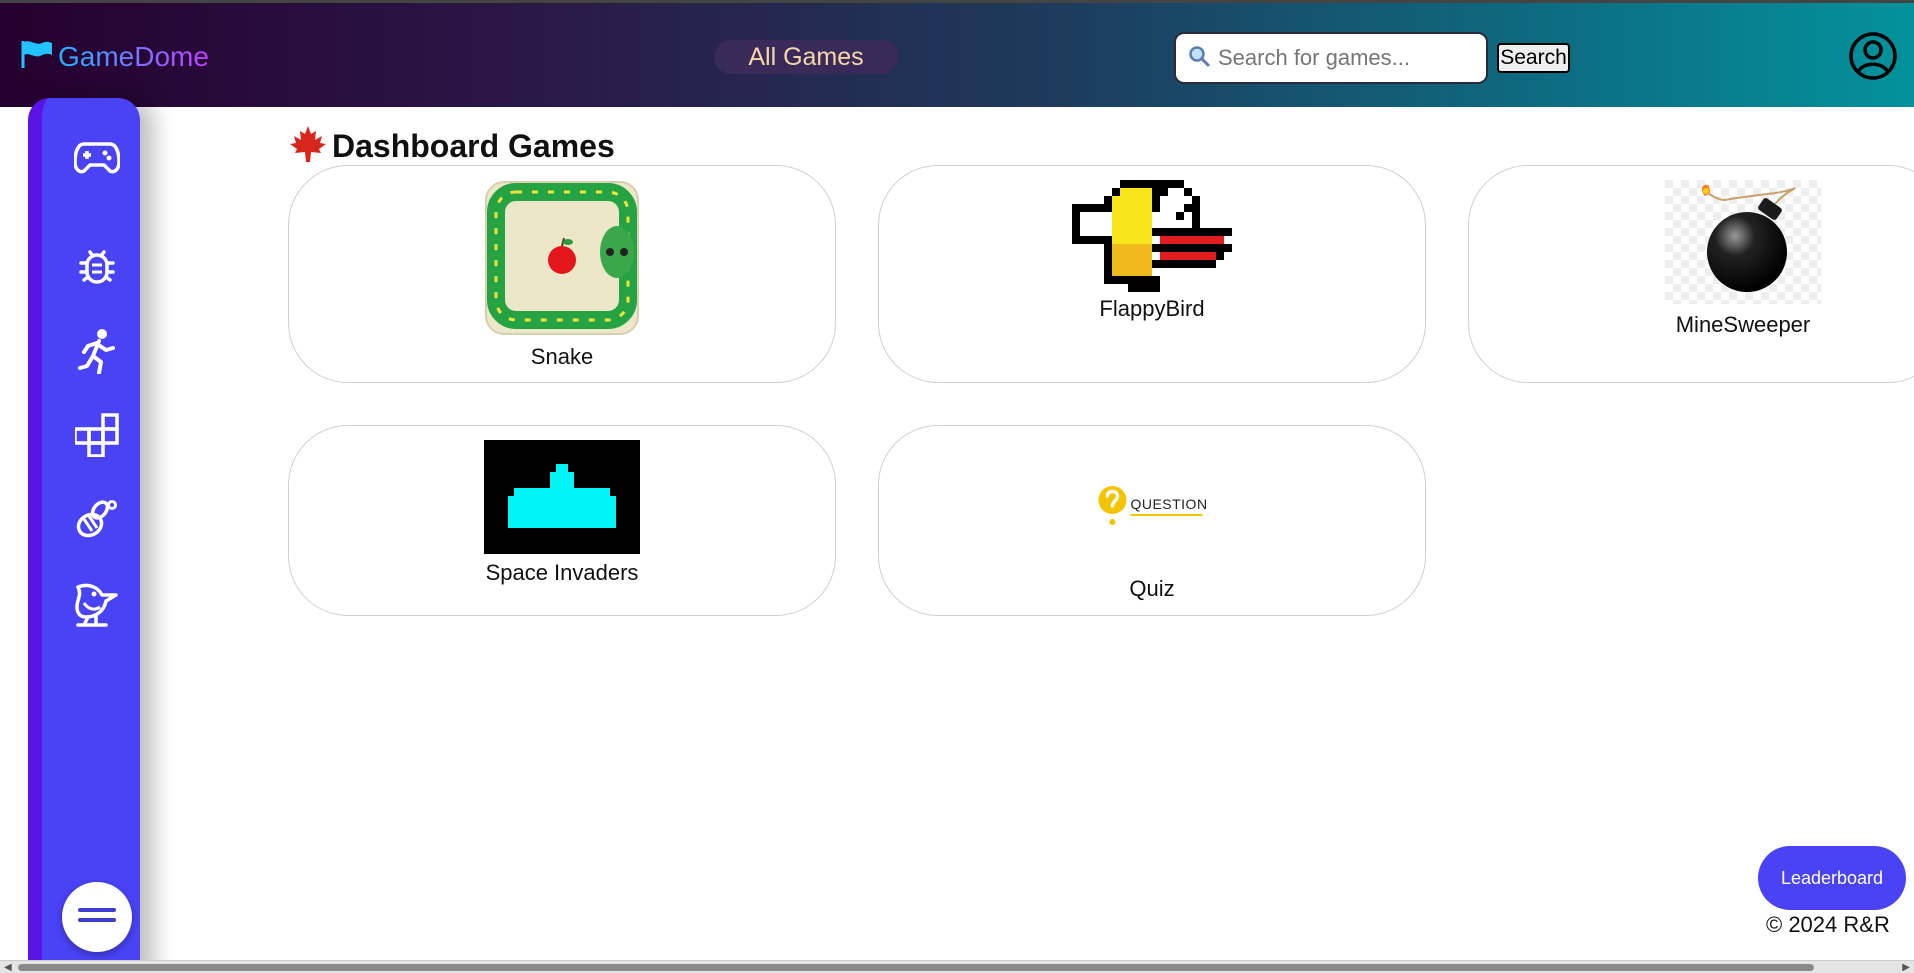  Describe the element at coordinates (473, 146) in the screenshot. I see `dashboard-title: Dashboard Games` at that location.